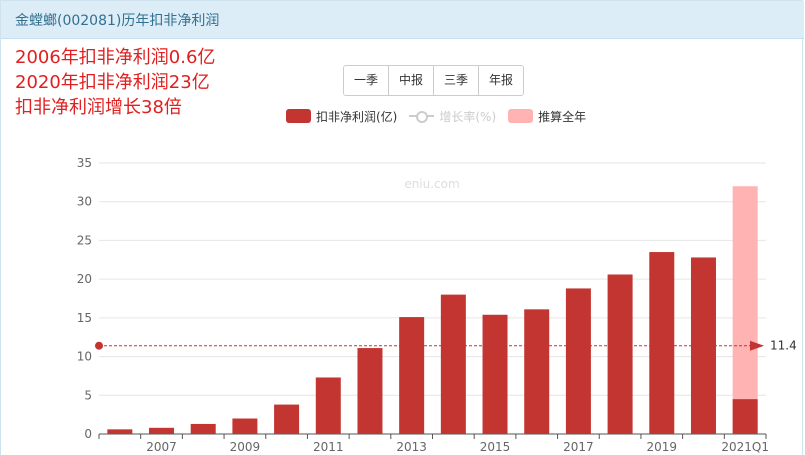 Image resolution: width=805 pixels, height=455 pixels. Describe the element at coordinates (411, 447) in the screenshot. I see `x-tick-label: 2013` at that location.